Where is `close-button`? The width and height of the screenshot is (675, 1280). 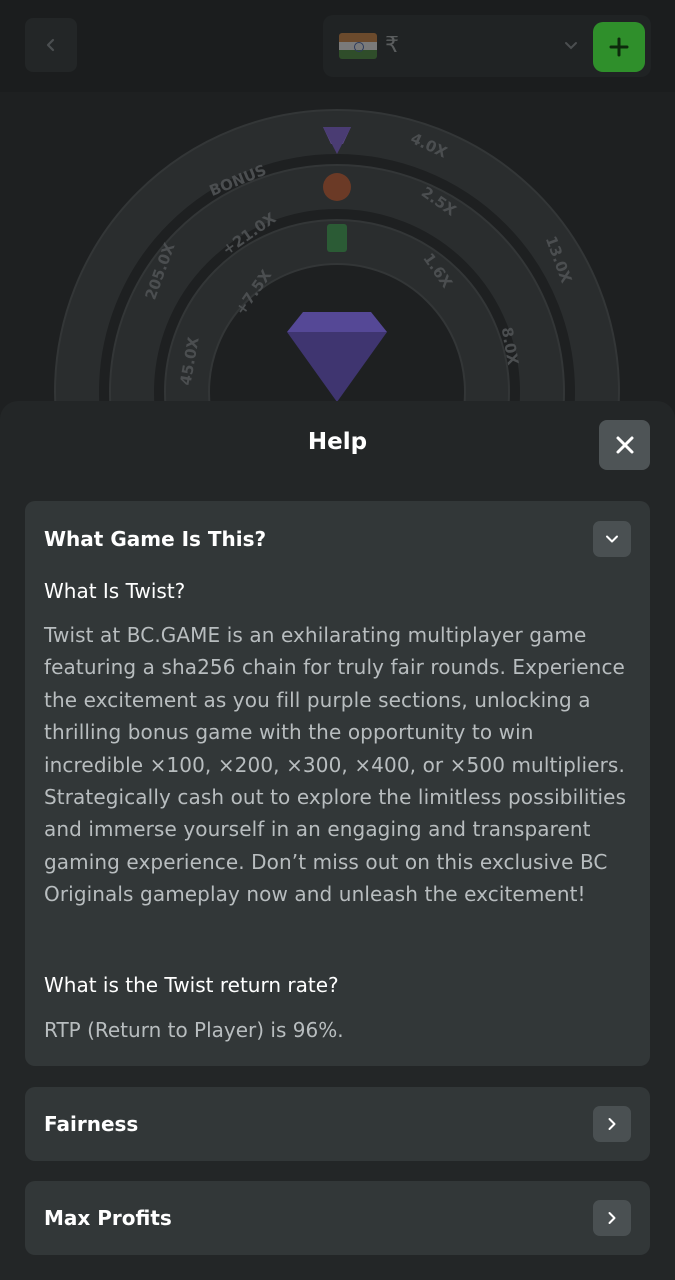 close-button is located at coordinates (624, 445).